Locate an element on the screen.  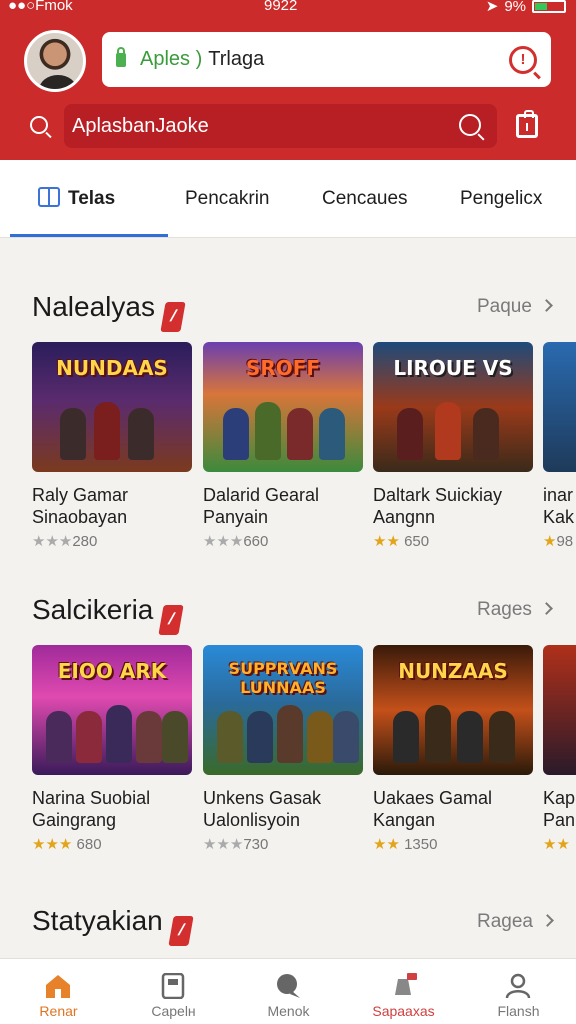
game-subtitle: Aangnn is located at coordinates (404, 517).